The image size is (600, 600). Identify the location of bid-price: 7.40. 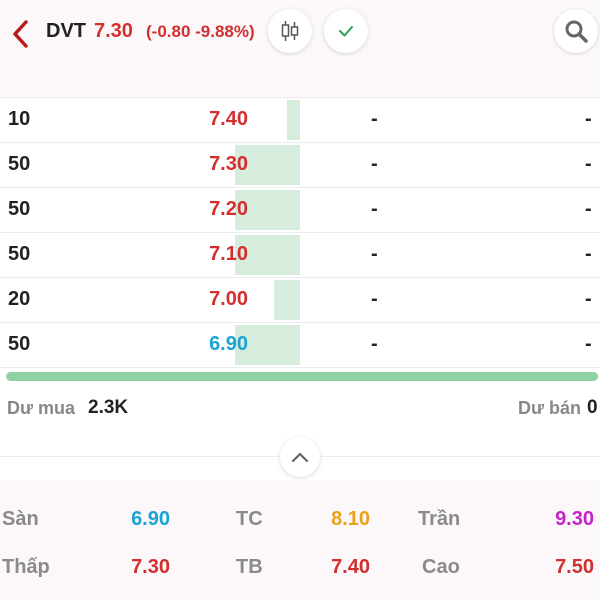
(228, 119).